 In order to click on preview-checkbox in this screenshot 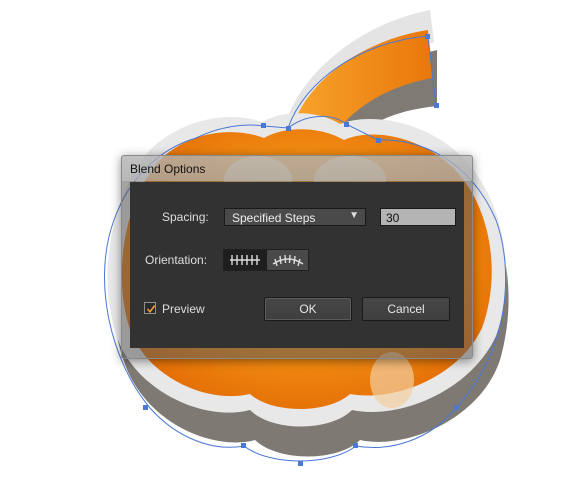, I will do `click(150, 308)`.